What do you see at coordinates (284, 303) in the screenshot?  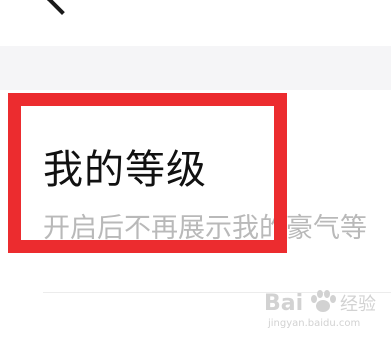 I see `watermark-brand: Bai` at bounding box center [284, 303].